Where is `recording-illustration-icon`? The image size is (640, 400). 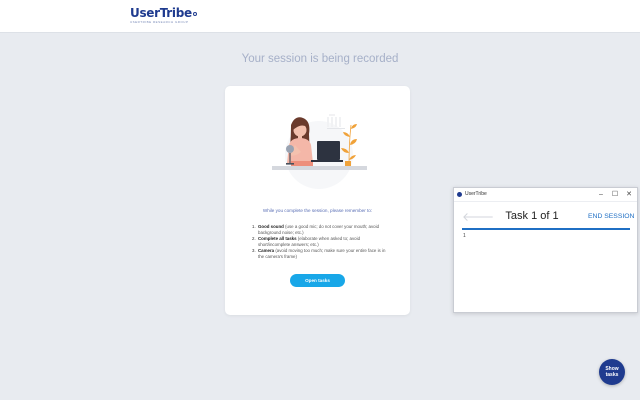
recording-illustration-icon is located at coordinates (319, 151).